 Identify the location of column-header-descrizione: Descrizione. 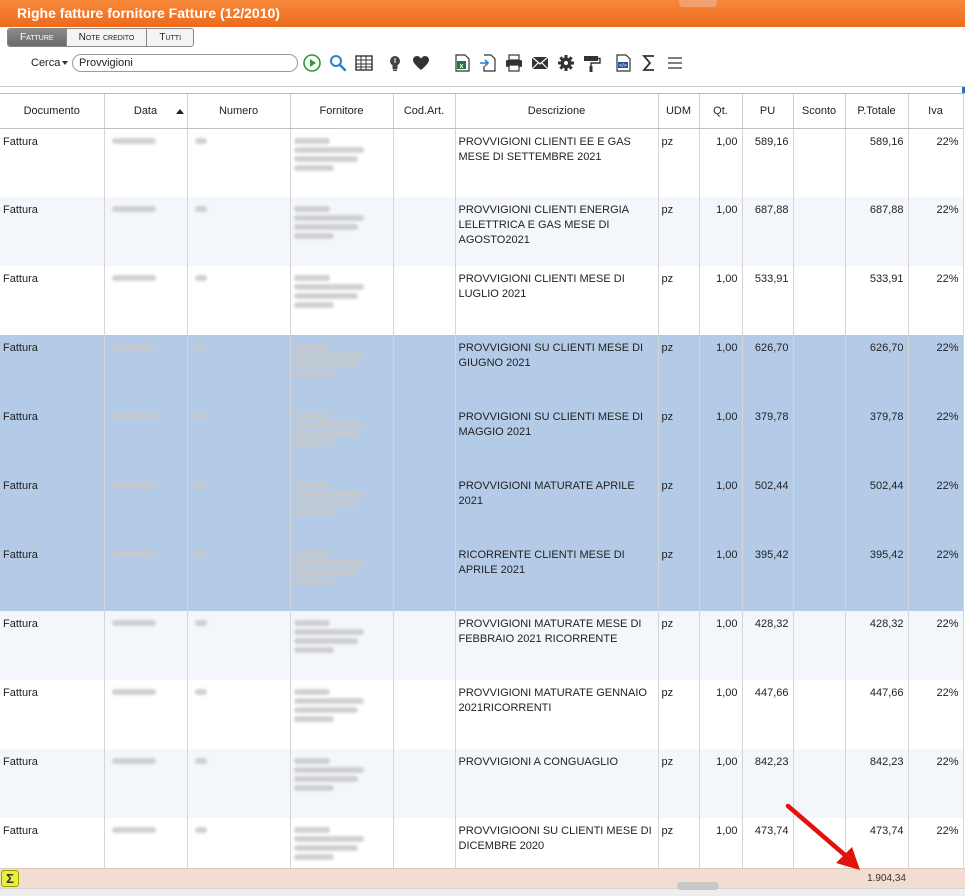
(557, 111).